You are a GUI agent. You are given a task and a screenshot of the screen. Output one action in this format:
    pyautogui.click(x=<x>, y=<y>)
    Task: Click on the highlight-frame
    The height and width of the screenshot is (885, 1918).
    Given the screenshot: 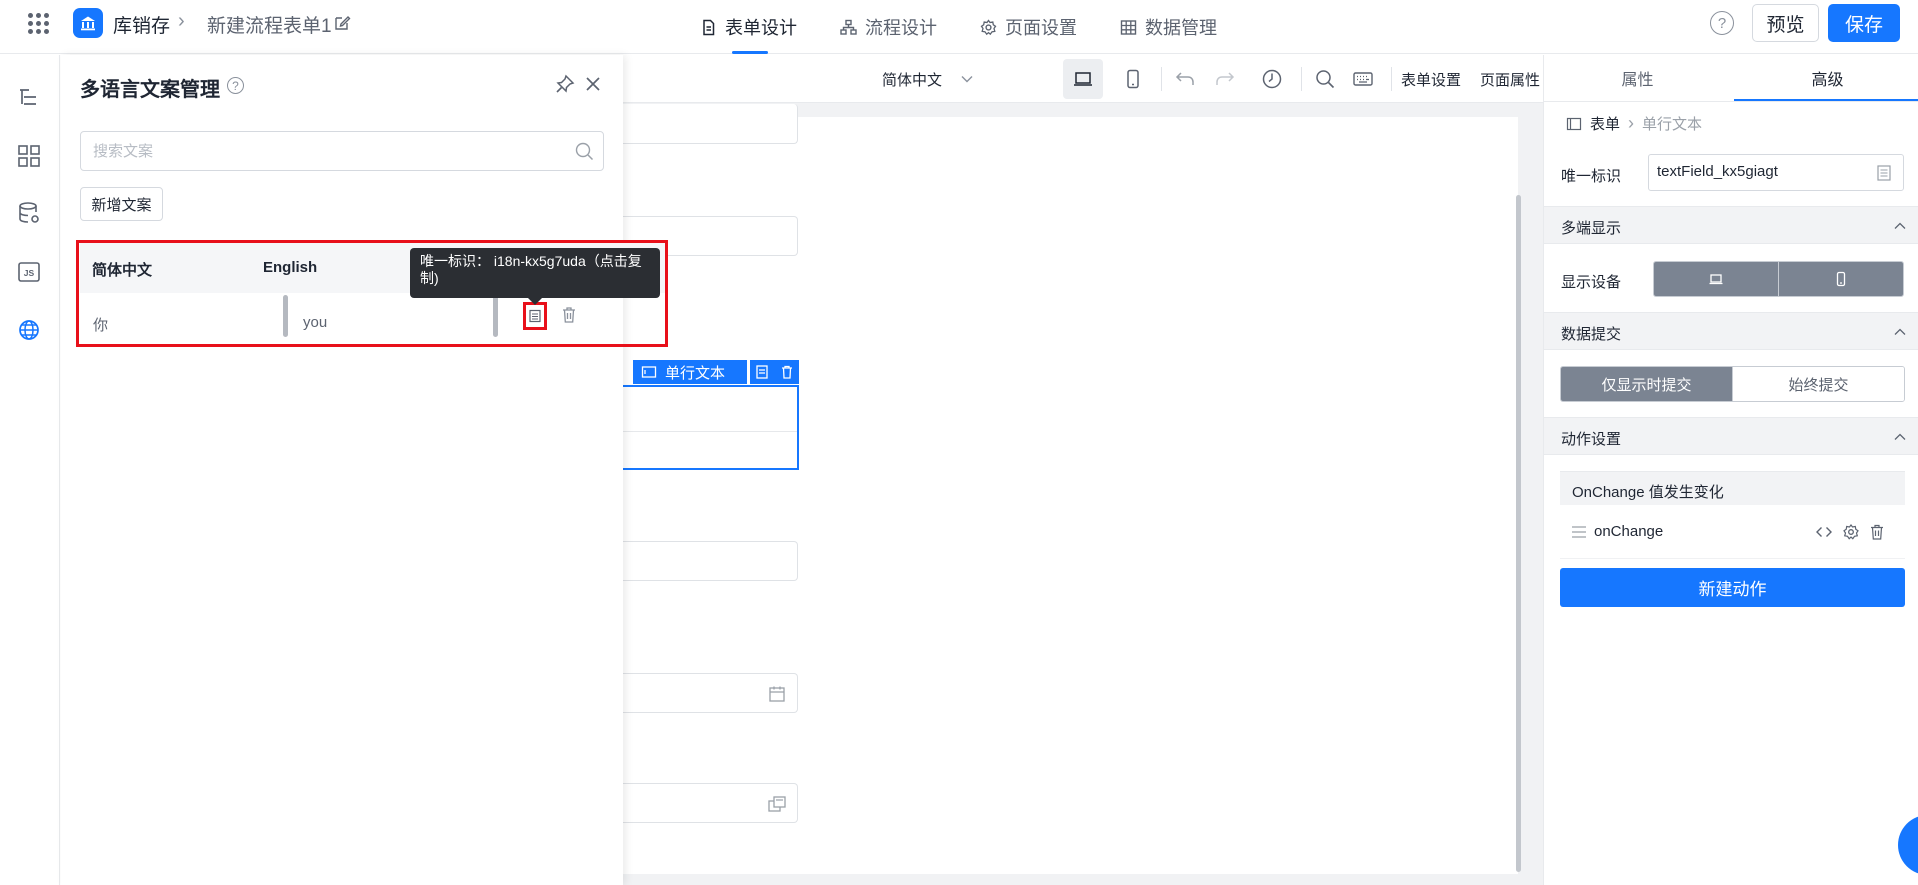 What is the action you would take?
    pyautogui.click(x=372, y=293)
    